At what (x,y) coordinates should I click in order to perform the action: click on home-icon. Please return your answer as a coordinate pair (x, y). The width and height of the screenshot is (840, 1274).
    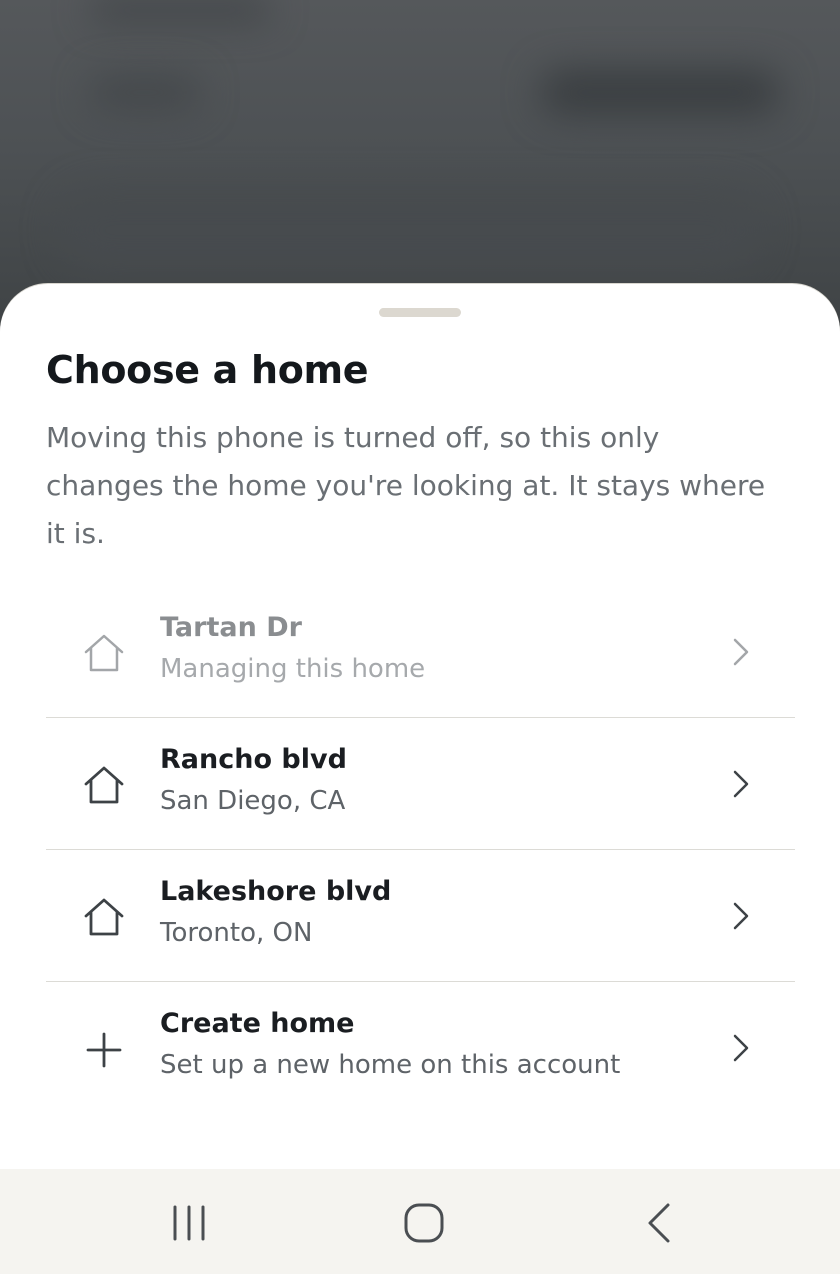
    Looking at the image, I should click on (424, 1223).